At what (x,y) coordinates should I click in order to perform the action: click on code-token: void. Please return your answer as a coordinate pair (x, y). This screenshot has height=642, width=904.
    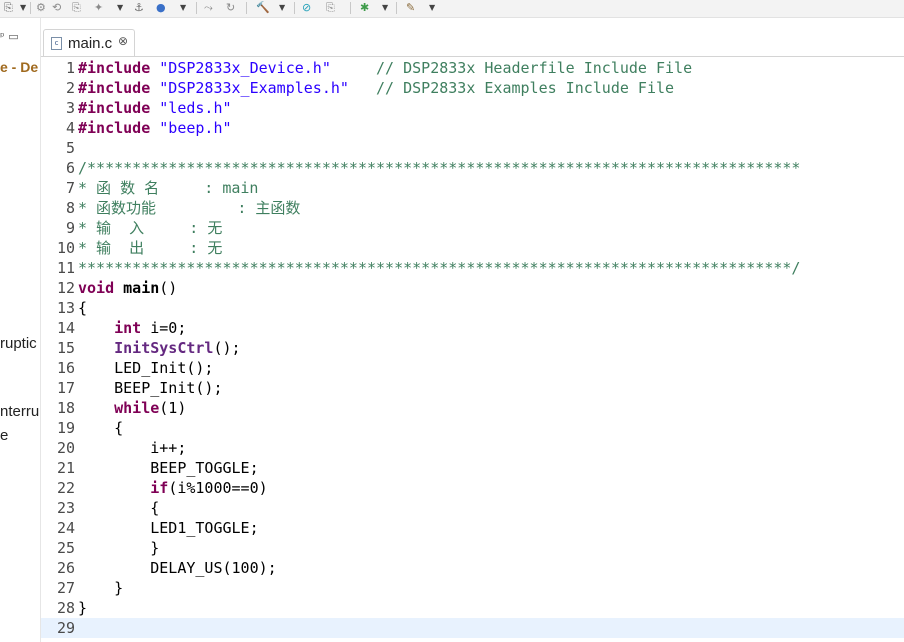
    Looking at the image, I should click on (96, 288).